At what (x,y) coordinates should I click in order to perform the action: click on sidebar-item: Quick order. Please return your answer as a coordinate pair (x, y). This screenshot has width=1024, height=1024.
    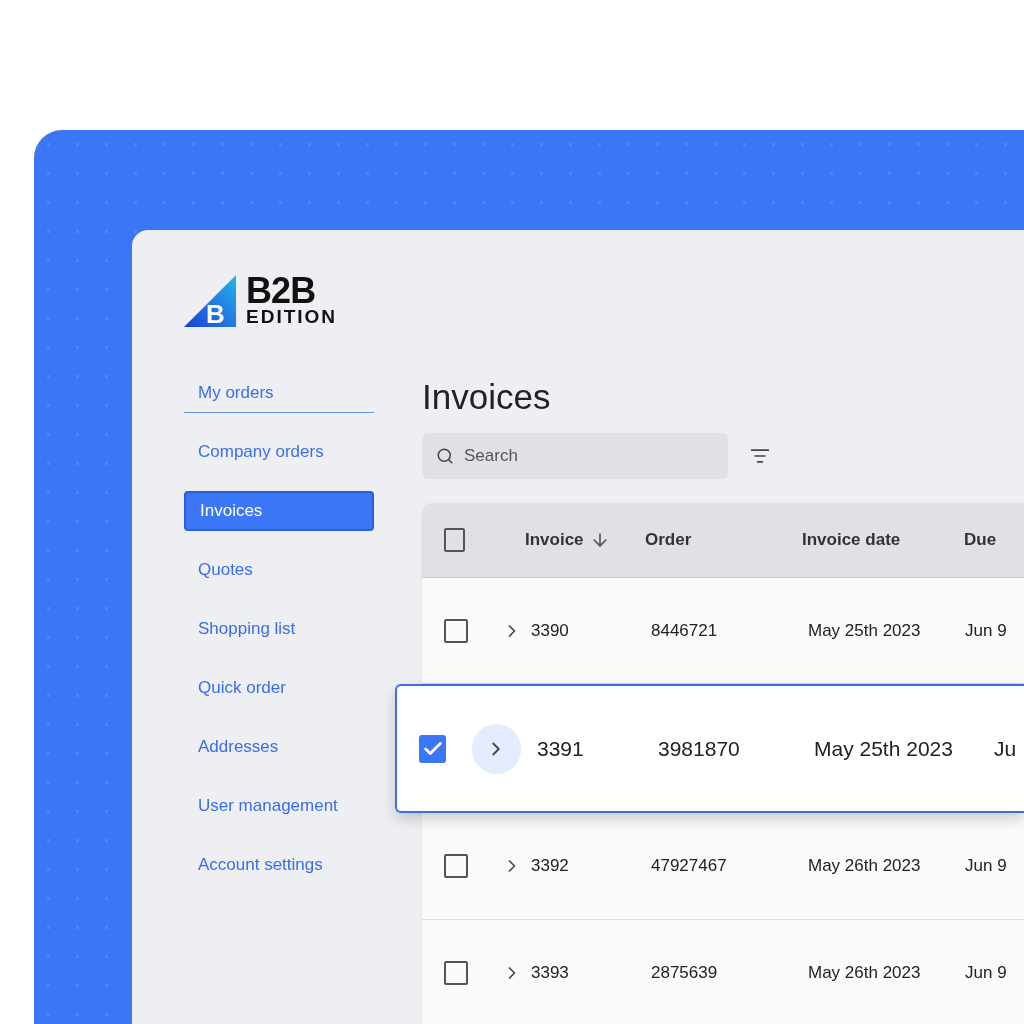
    Looking at the image, I should click on (279, 688).